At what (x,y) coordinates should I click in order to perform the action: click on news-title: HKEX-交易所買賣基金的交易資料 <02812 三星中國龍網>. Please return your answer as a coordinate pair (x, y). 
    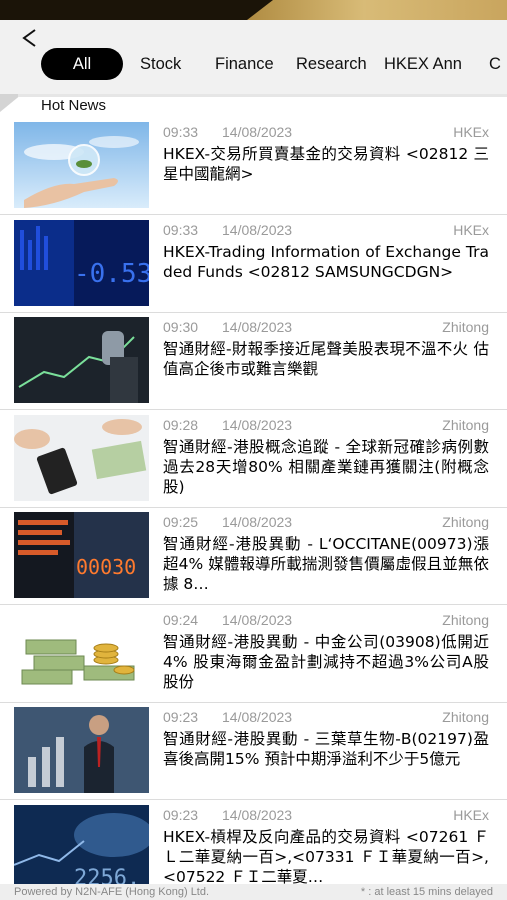
    Looking at the image, I should click on (326, 164).